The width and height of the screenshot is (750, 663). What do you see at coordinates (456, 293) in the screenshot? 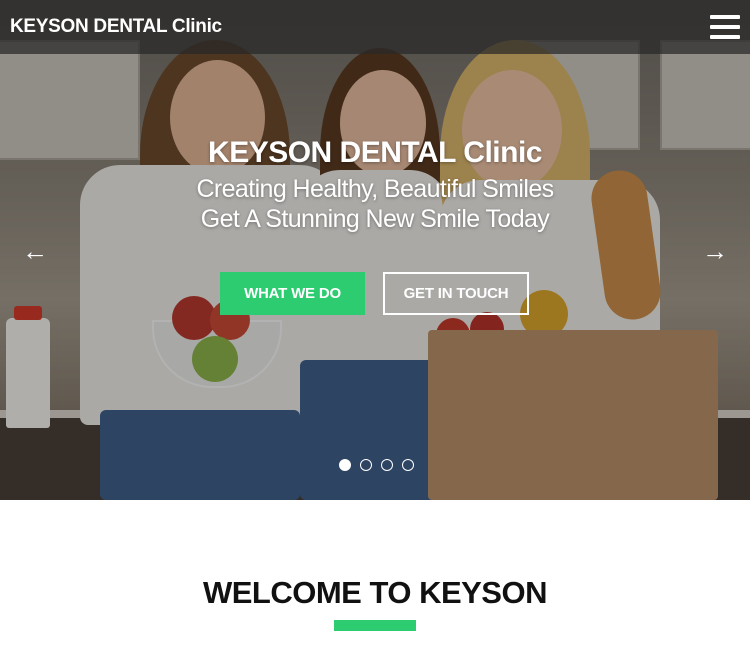
I see `get-in-touch-button: GET IN TOUCH` at bounding box center [456, 293].